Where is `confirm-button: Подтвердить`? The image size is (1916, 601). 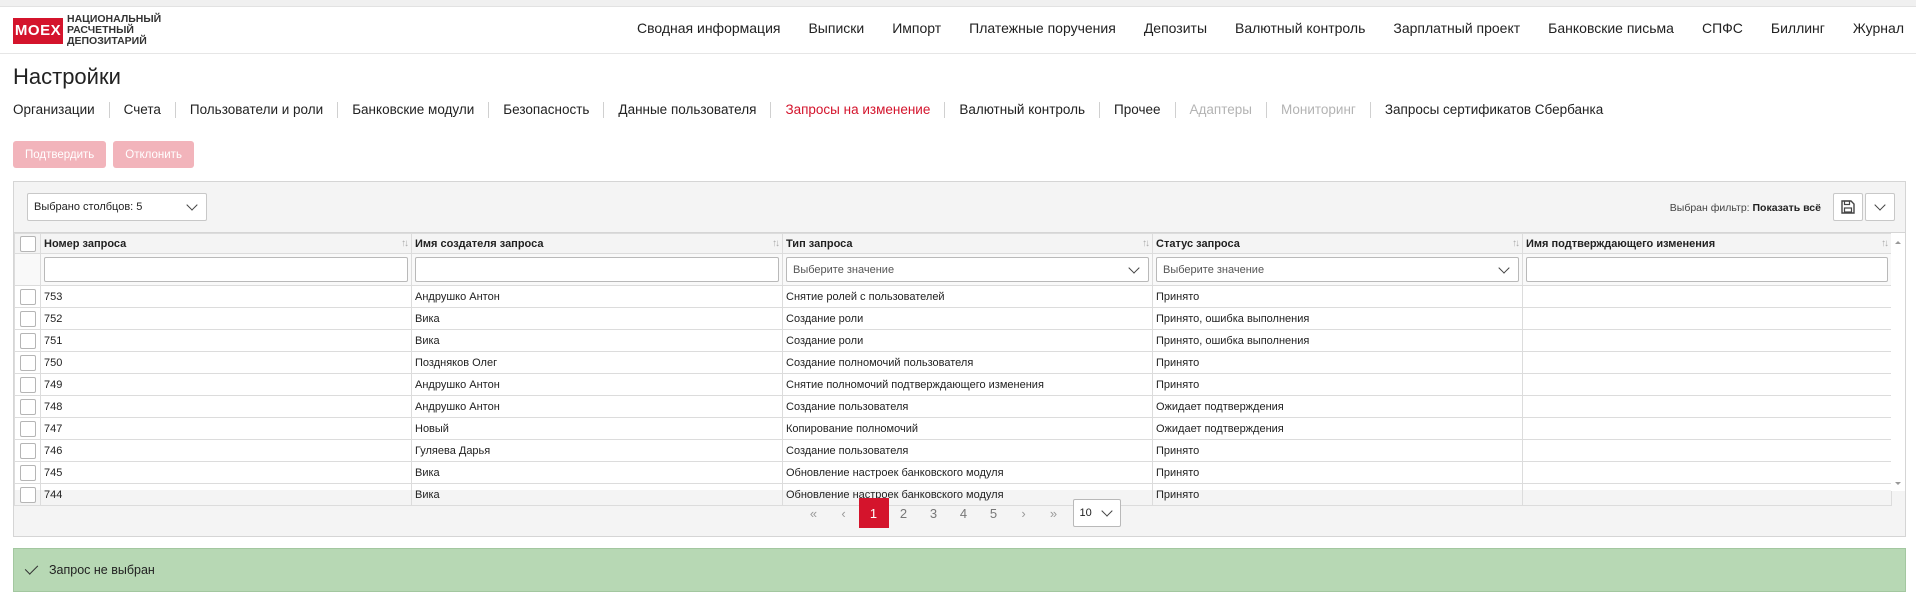 confirm-button: Подтвердить is located at coordinates (60, 154).